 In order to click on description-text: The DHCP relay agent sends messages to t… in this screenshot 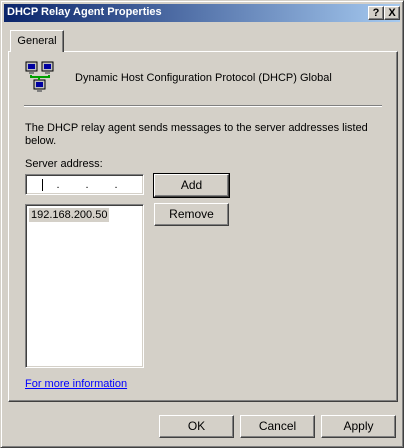, I will do `click(196, 134)`.